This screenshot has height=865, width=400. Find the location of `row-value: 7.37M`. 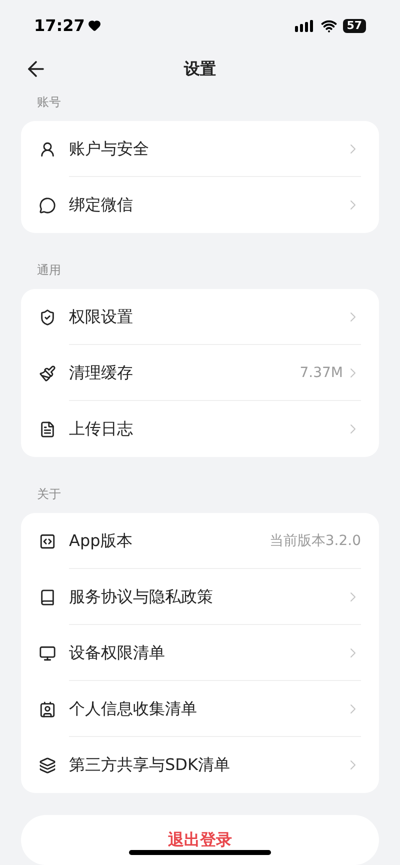

row-value: 7.37M is located at coordinates (321, 373).